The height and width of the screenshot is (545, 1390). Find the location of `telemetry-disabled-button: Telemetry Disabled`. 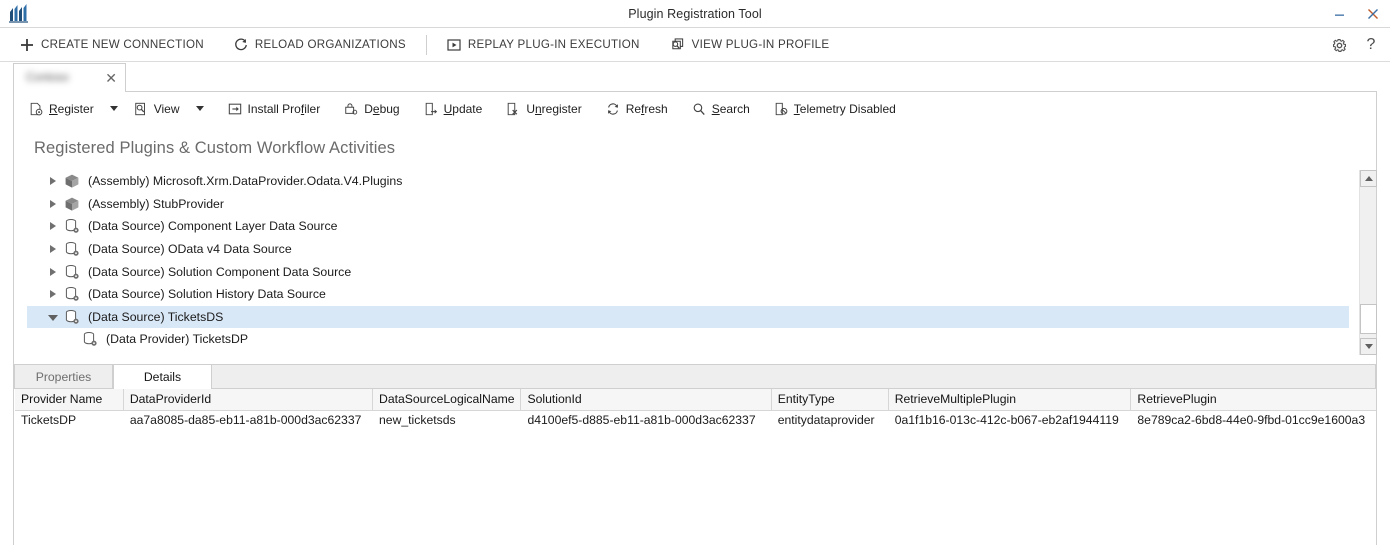

telemetry-disabled-button: Telemetry Disabled is located at coordinates (835, 109).